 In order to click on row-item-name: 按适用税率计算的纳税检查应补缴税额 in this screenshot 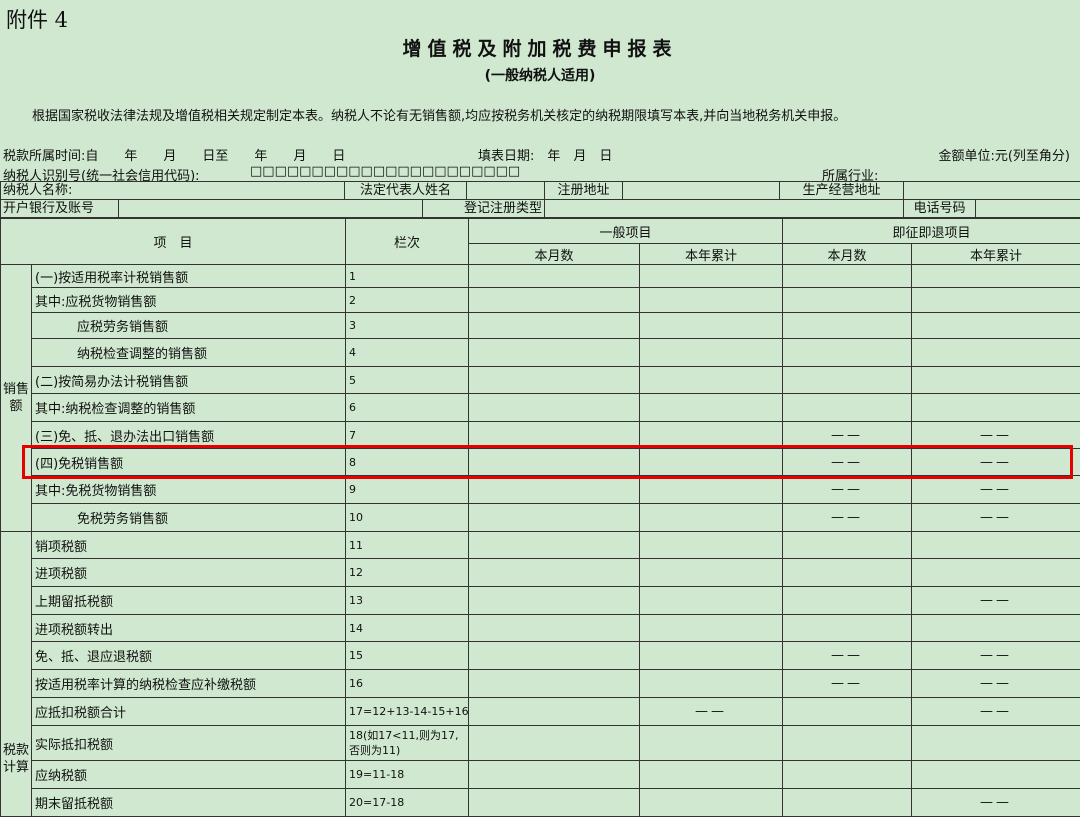, I will do `click(189, 684)`.